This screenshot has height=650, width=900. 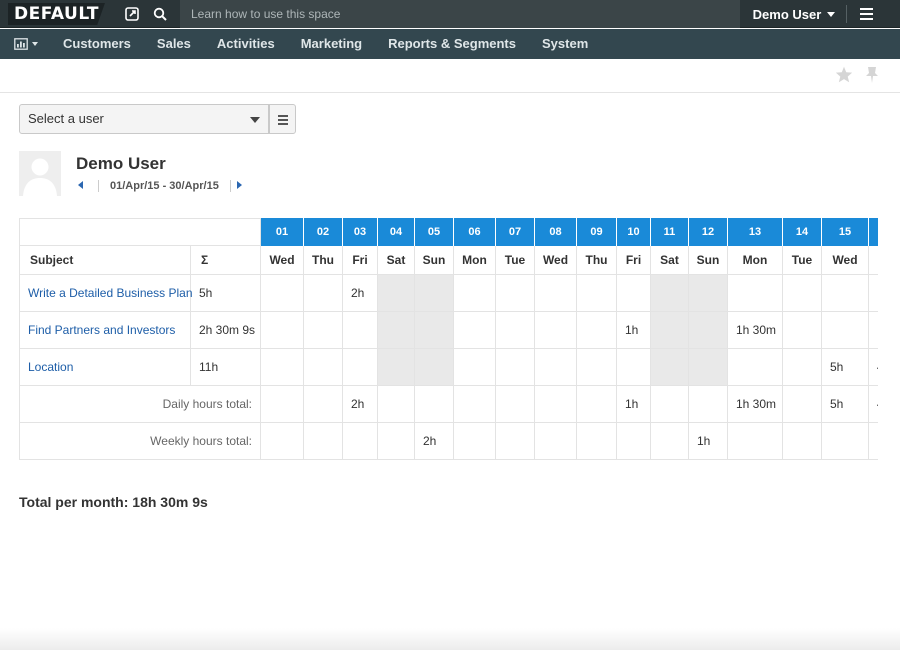 I want to click on menu-icon, so click(x=866, y=14).